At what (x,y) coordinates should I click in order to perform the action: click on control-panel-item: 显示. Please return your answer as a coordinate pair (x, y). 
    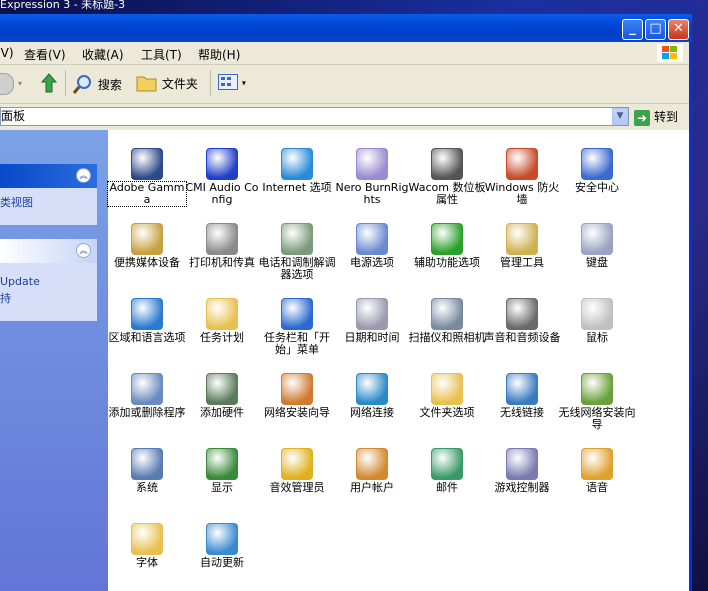
    Looking at the image, I should click on (222, 471).